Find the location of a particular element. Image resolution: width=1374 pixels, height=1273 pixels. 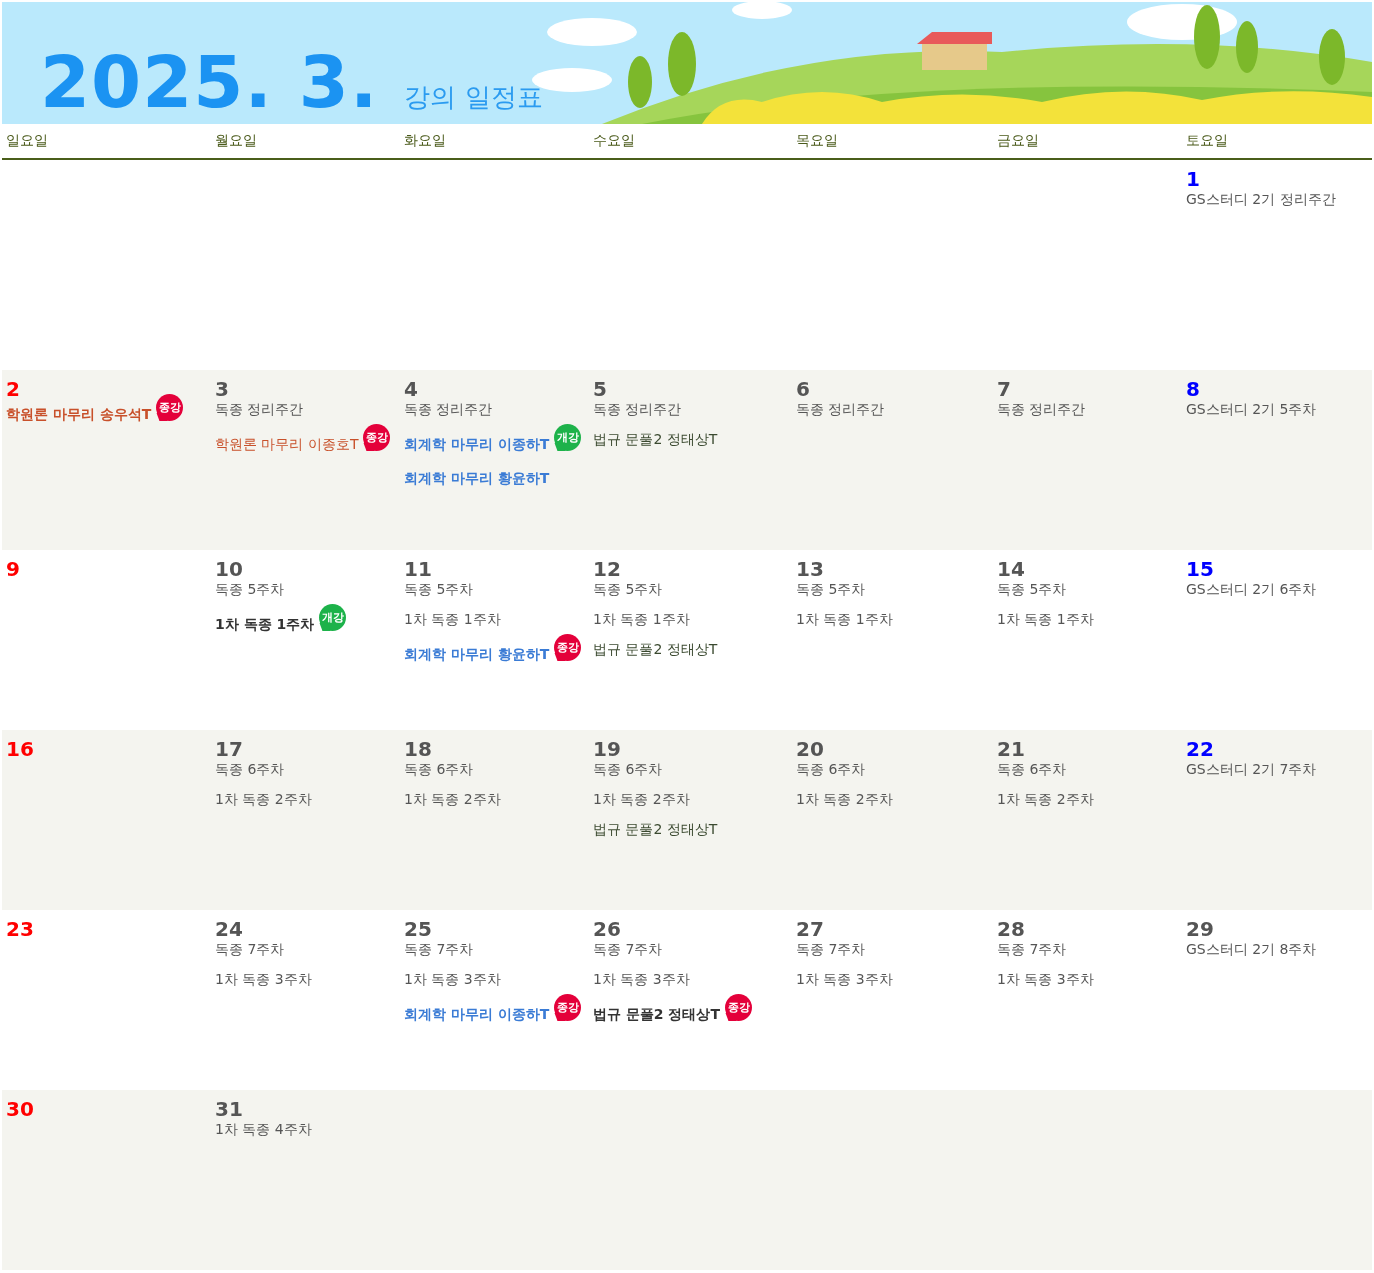

date-number: 29 is located at coordinates (1200, 929).